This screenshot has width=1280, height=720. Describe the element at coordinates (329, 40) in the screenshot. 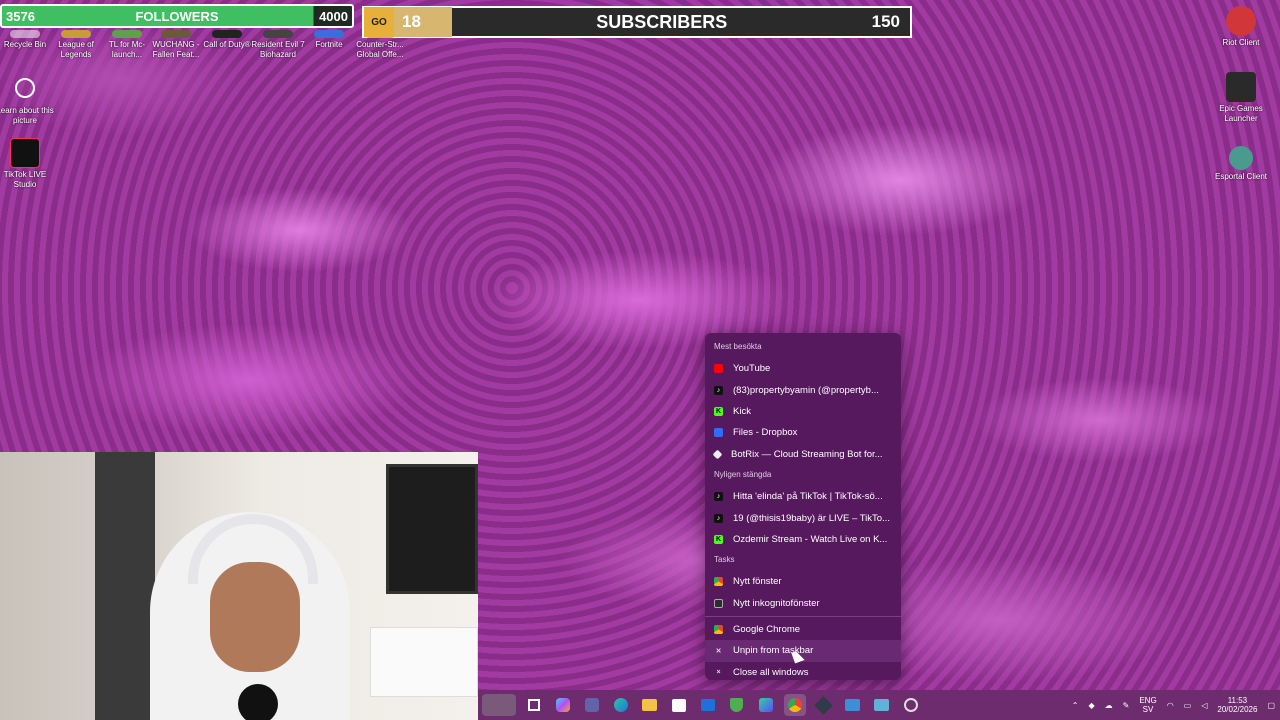

I see `desktop-icon-fortnite: Fortnite` at that location.